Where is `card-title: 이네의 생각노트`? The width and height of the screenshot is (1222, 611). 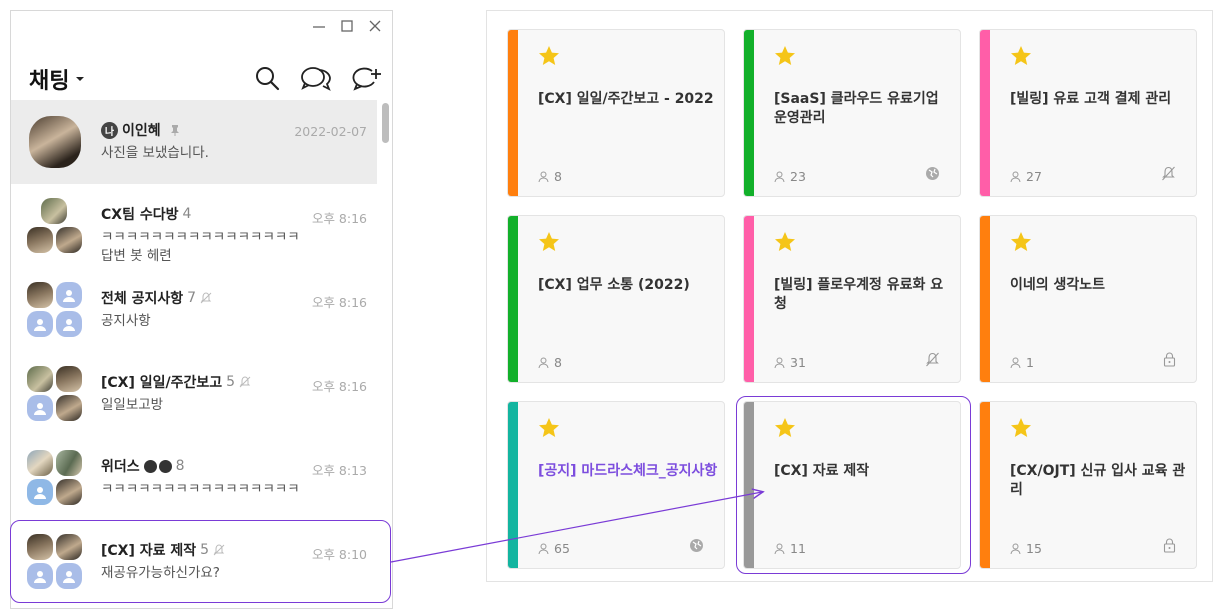
card-title: 이네의 생각노트 is located at coordinates (1058, 285).